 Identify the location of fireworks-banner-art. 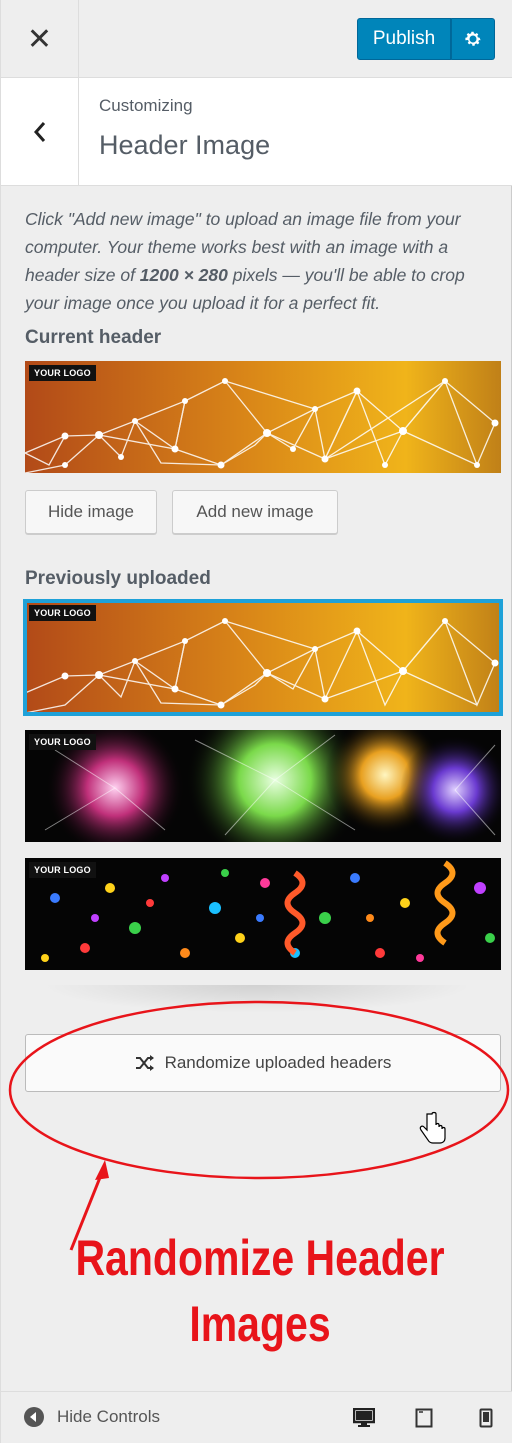
(263, 786).